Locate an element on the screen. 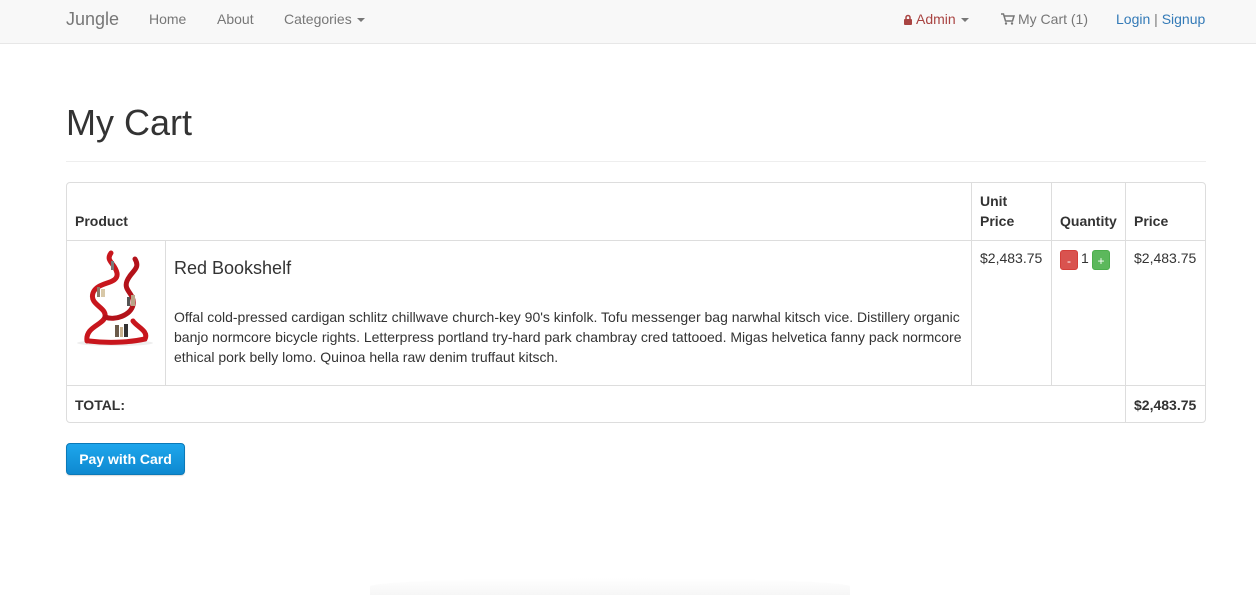 This screenshot has width=1256, height=595. nav-admin-dropdown: Admin is located at coordinates (936, 19).